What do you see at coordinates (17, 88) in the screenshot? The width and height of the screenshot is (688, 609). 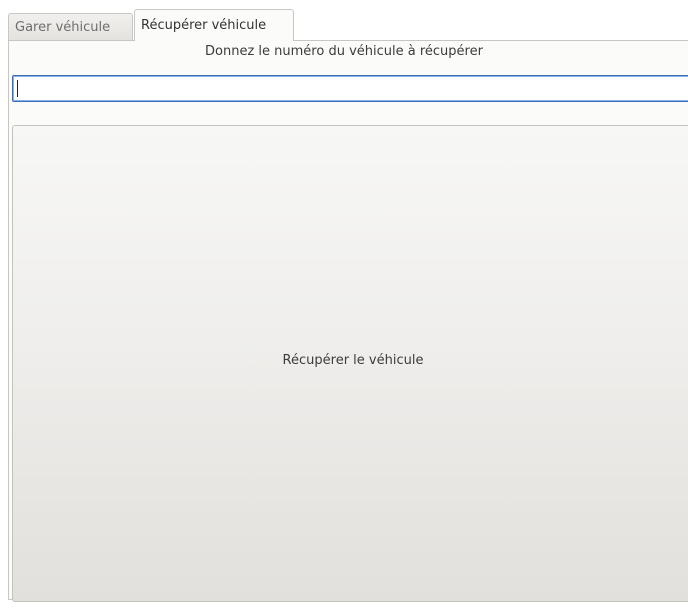 I see `text-caret` at bounding box center [17, 88].